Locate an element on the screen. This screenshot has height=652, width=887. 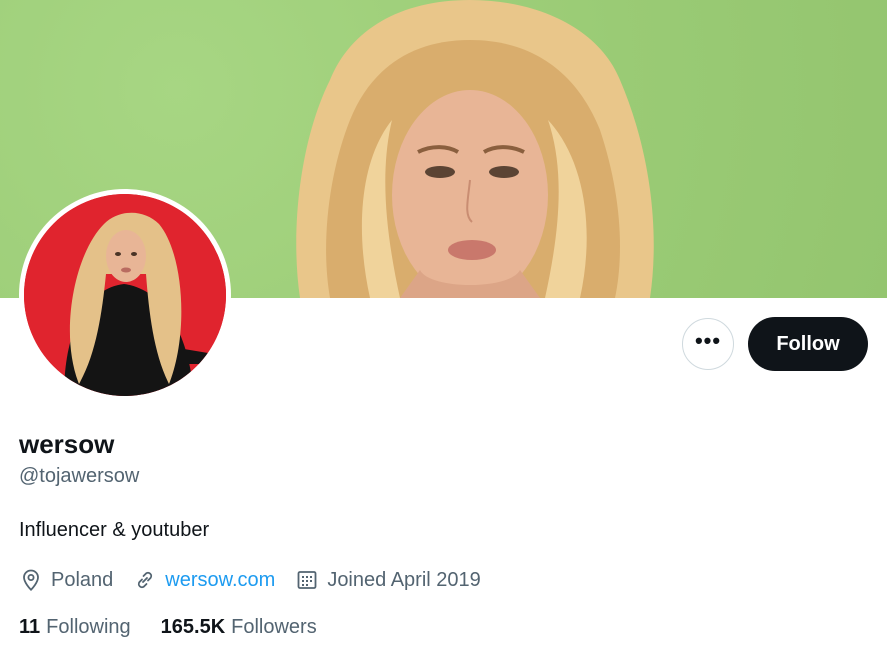
joined-item: Joined April 2019 is located at coordinates (388, 580).